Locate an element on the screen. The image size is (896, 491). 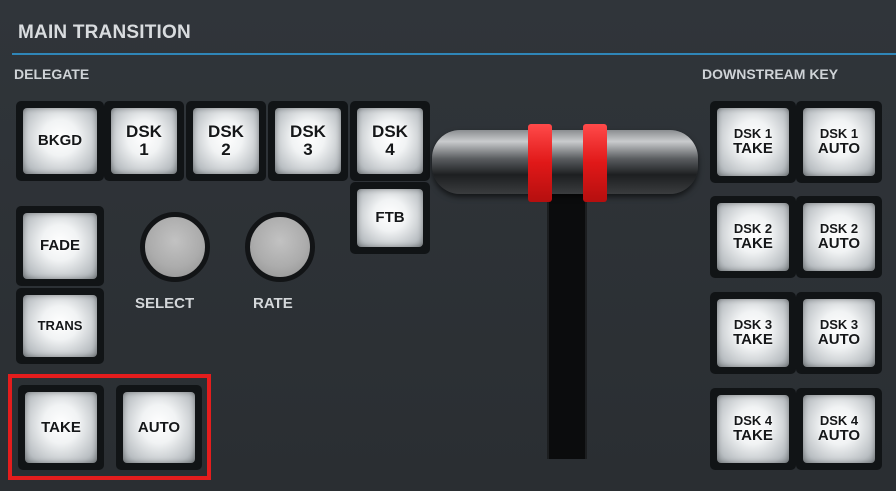
dsk4-auto-action: AUTO is located at coordinates (839, 435).